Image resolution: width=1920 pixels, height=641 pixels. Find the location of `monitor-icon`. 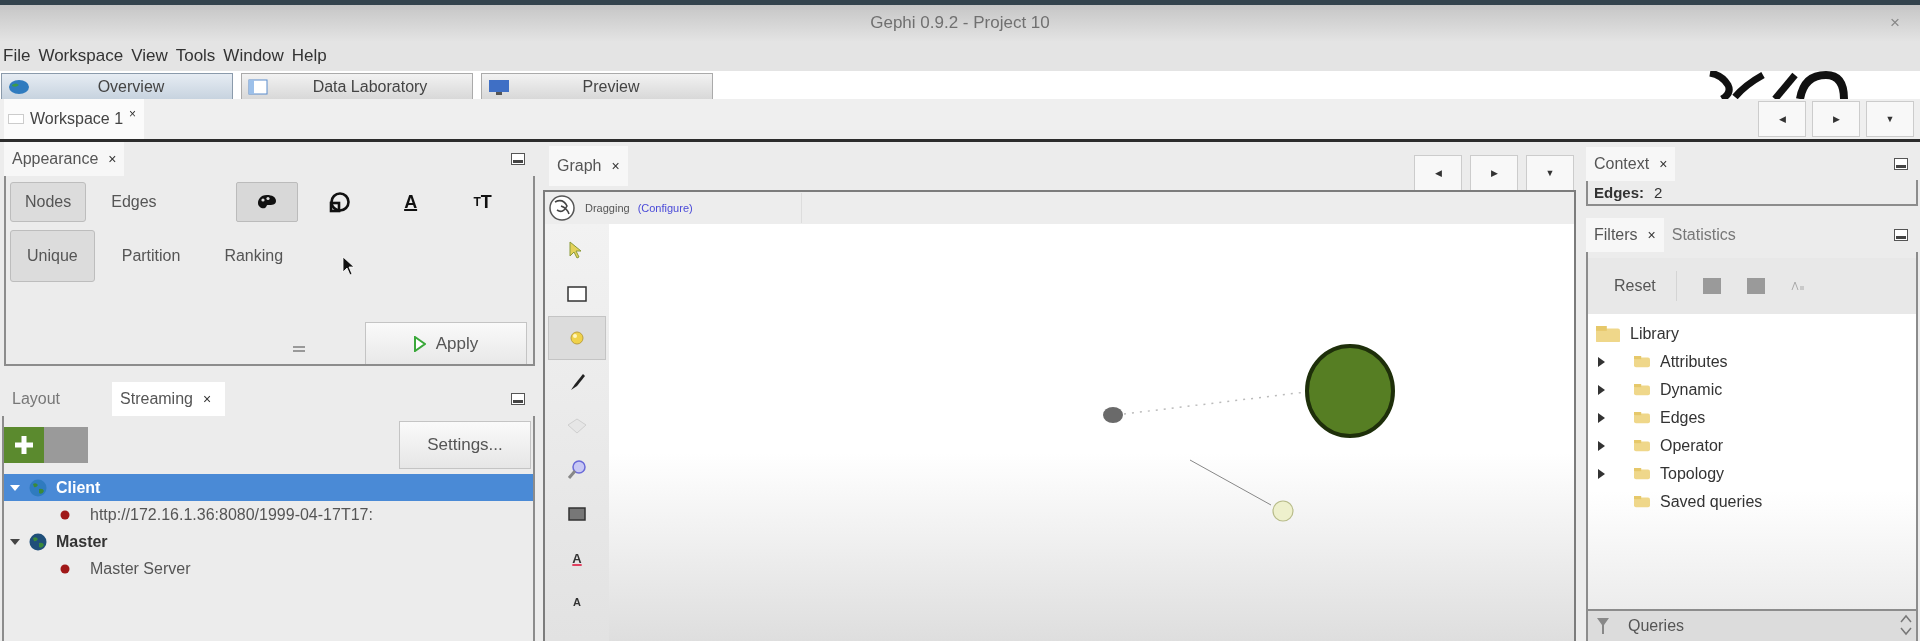

monitor-icon is located at coordinates (499, 86).